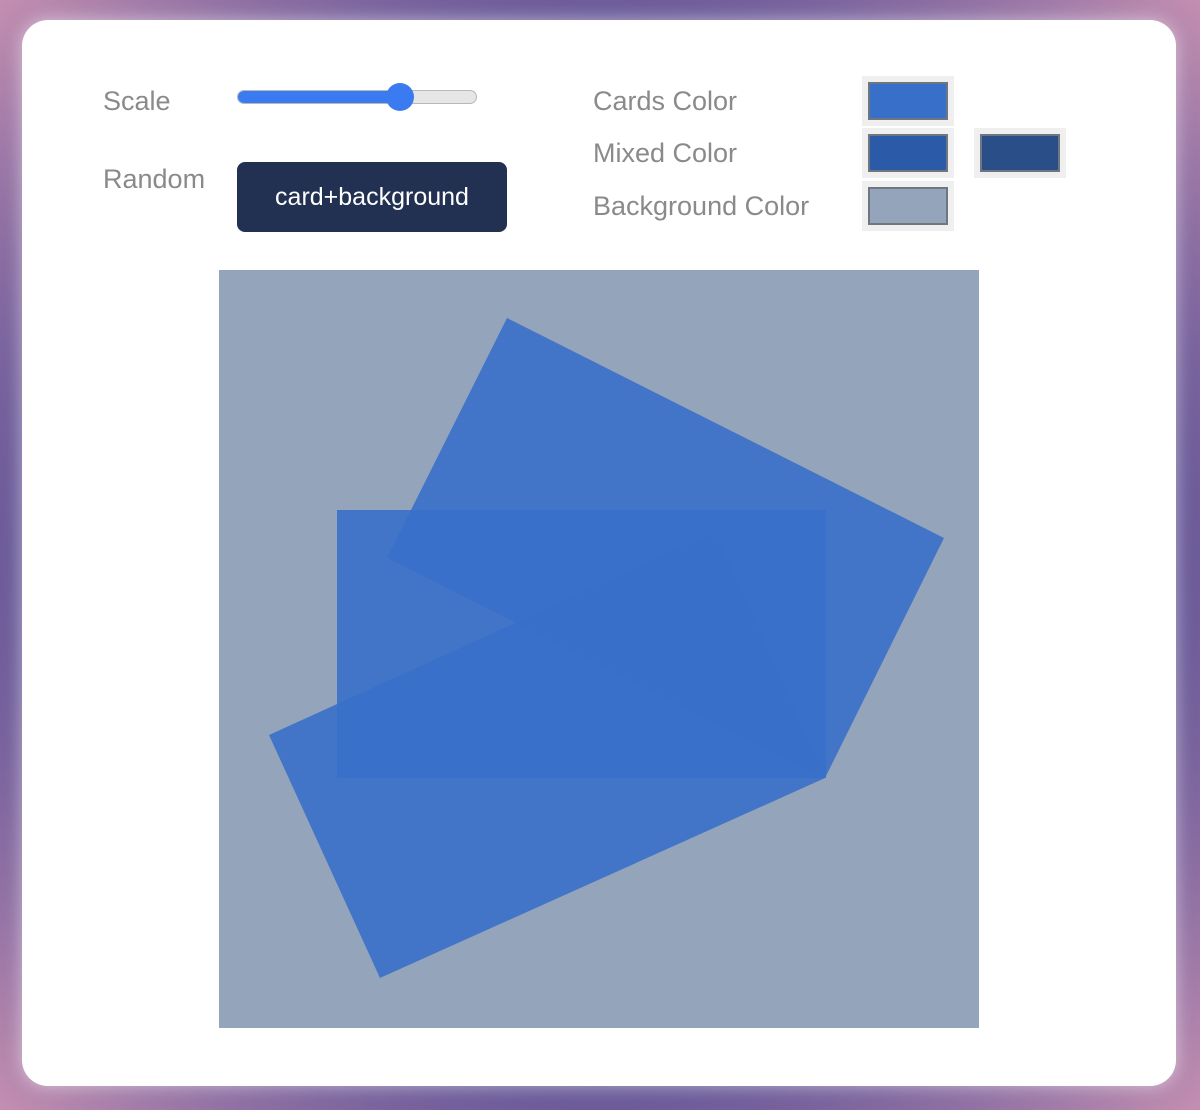 This screenshot has height=1110, width=1200. Describe the element at coordinates (701, 206) in the screenshot. I see `background-color-label: Background Color` at that location.